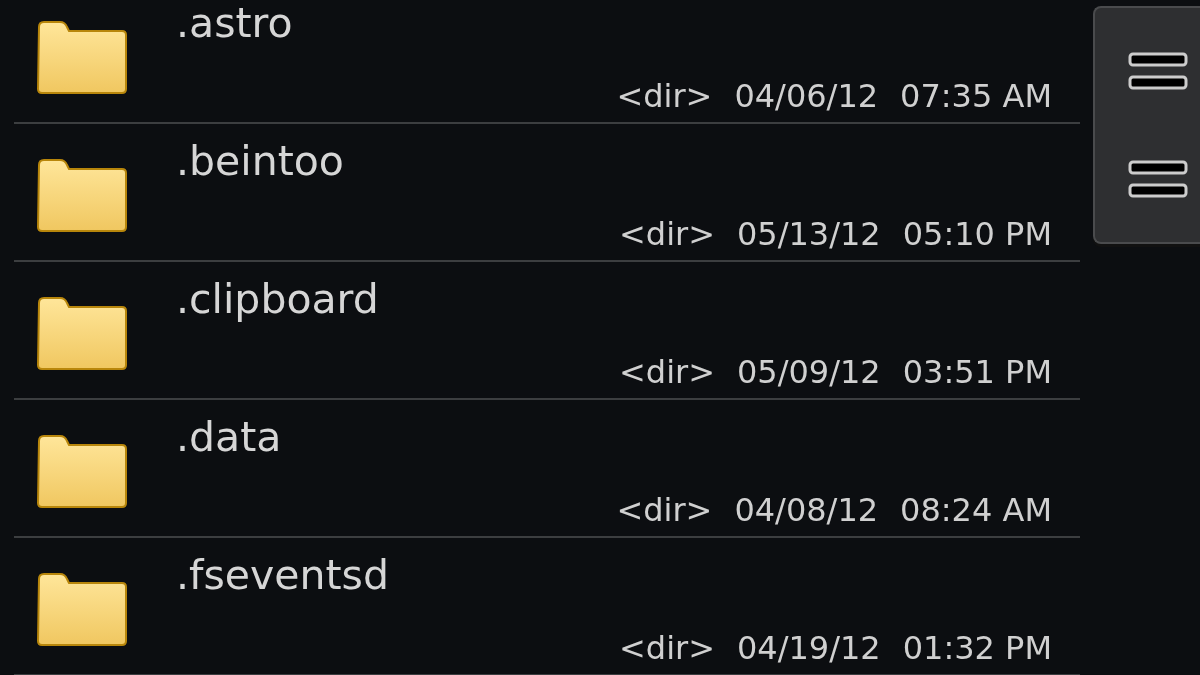  Describe the element at coordinates (976, 96) in the screenshot. I see `file-time: 07:35 AM` at that location.